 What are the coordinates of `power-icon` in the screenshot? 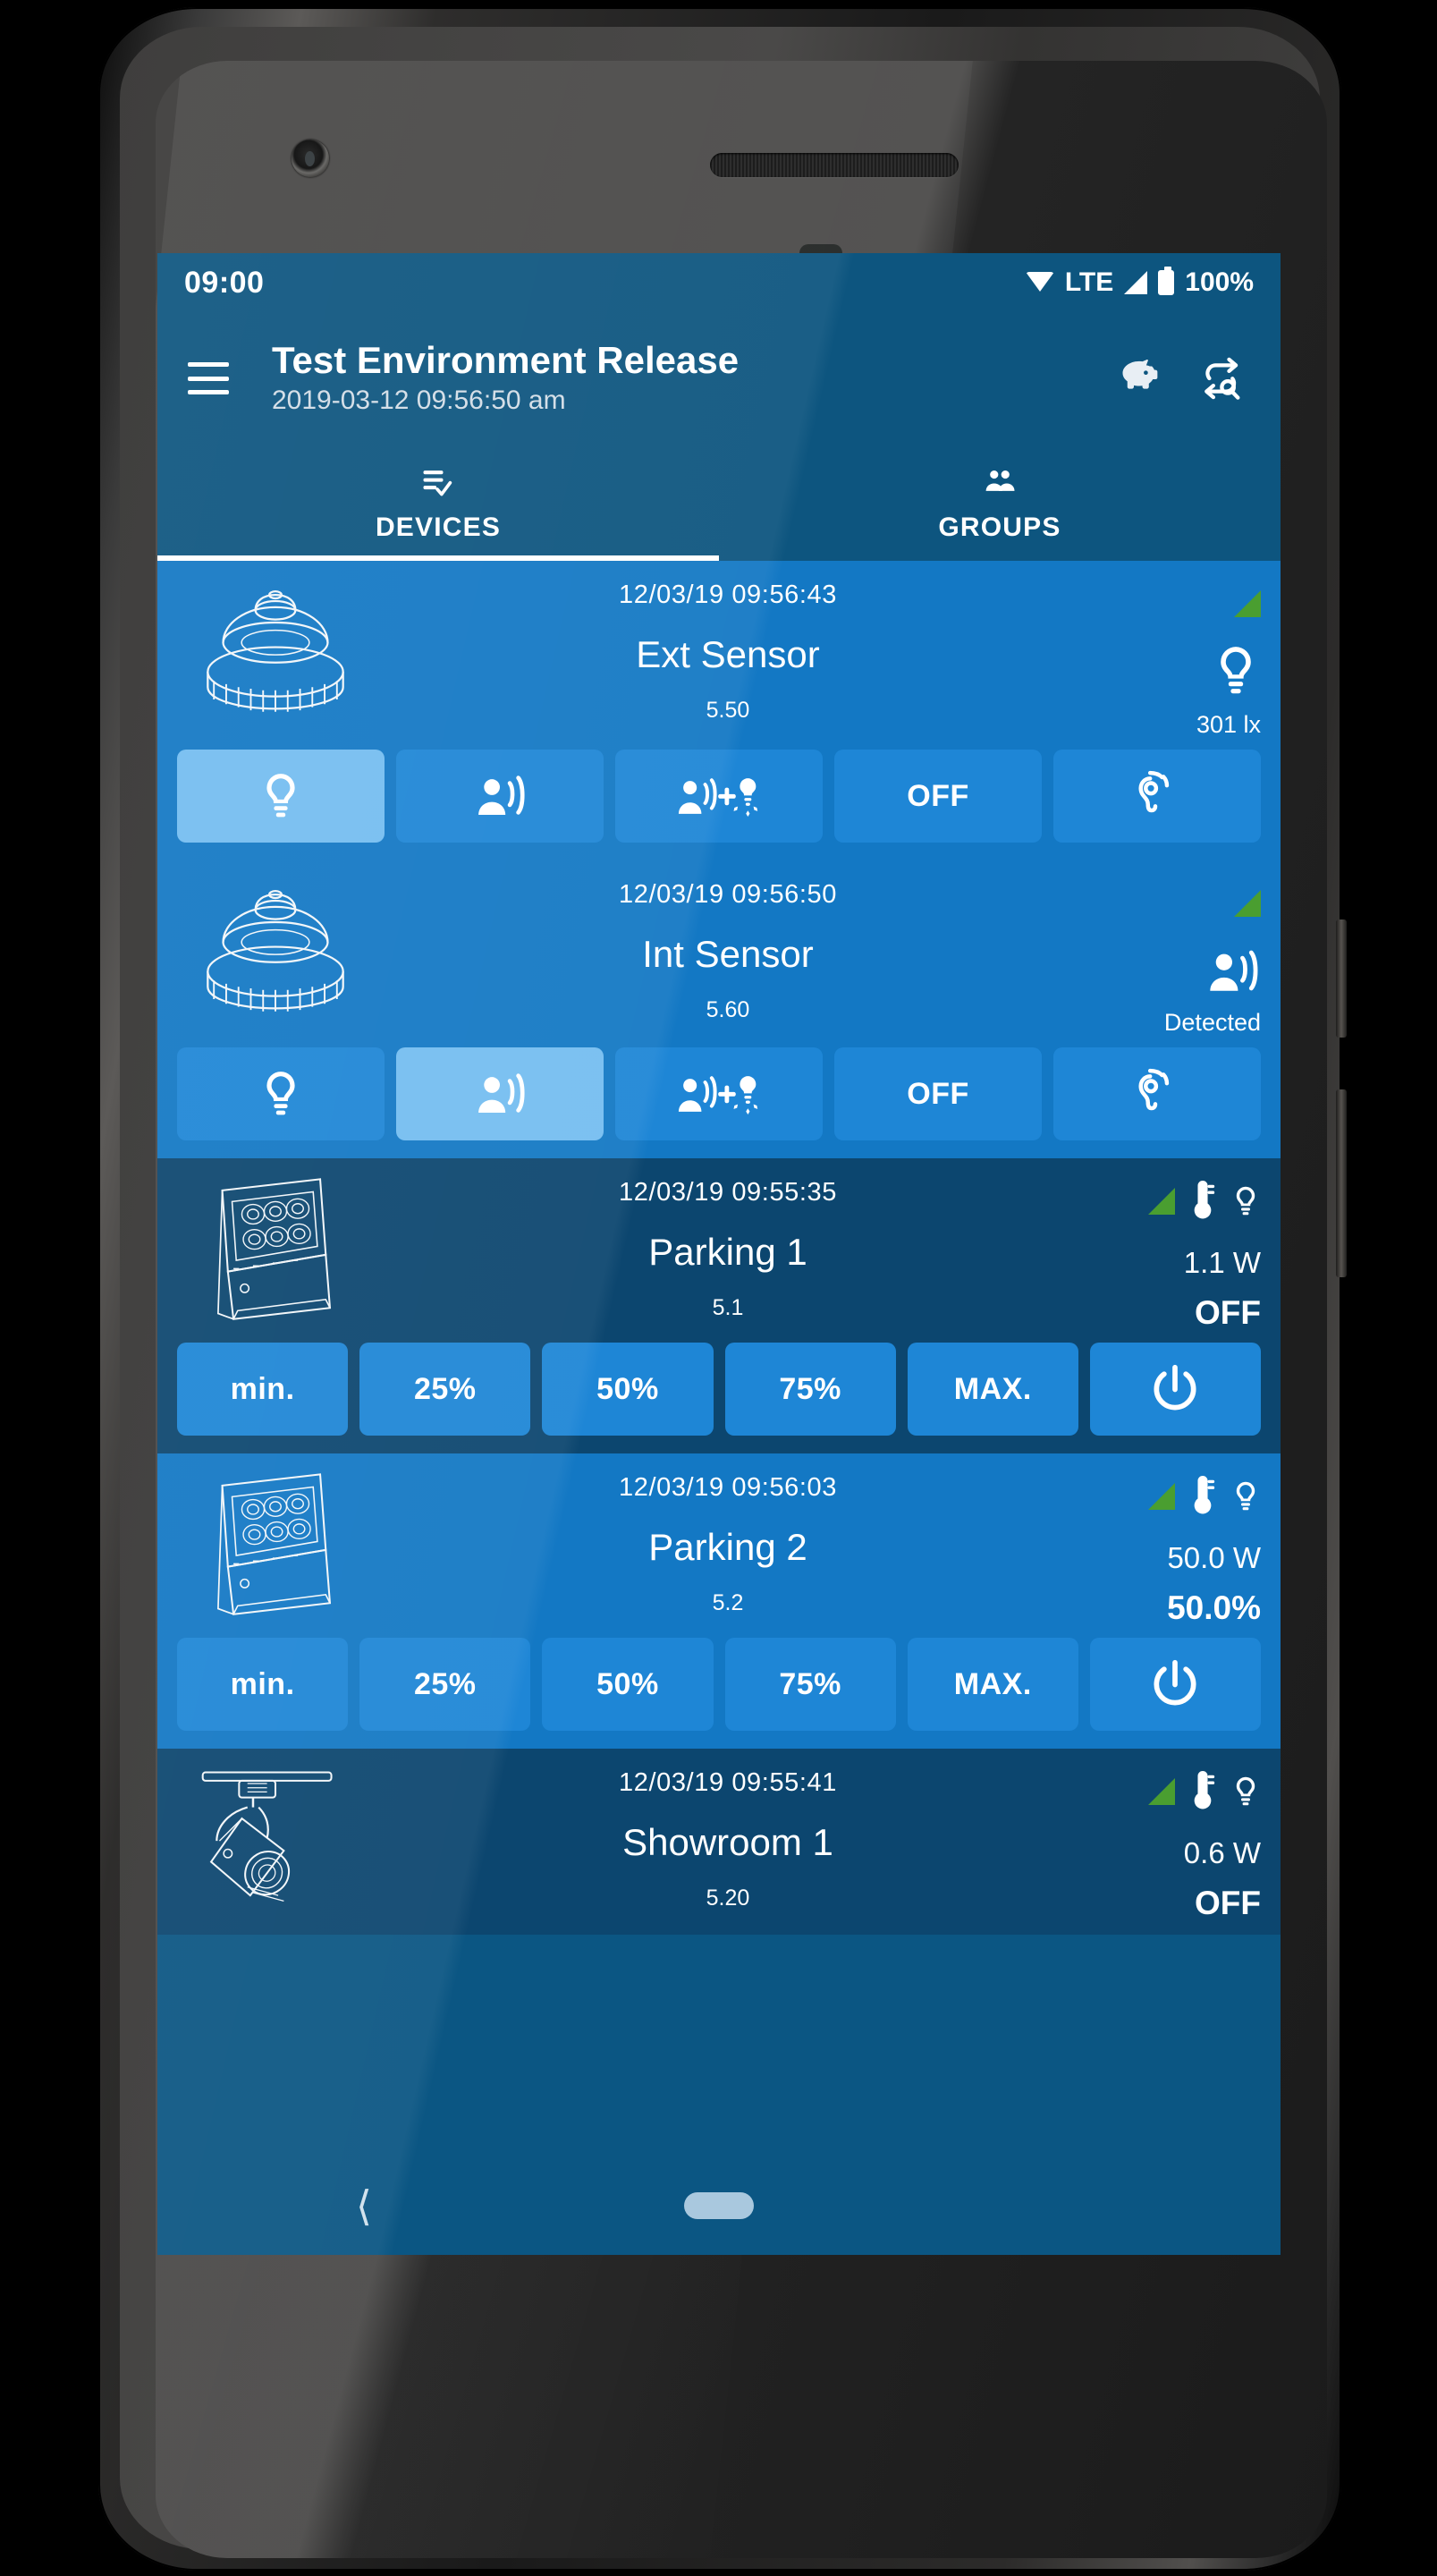 It's located at (1175, 1387).